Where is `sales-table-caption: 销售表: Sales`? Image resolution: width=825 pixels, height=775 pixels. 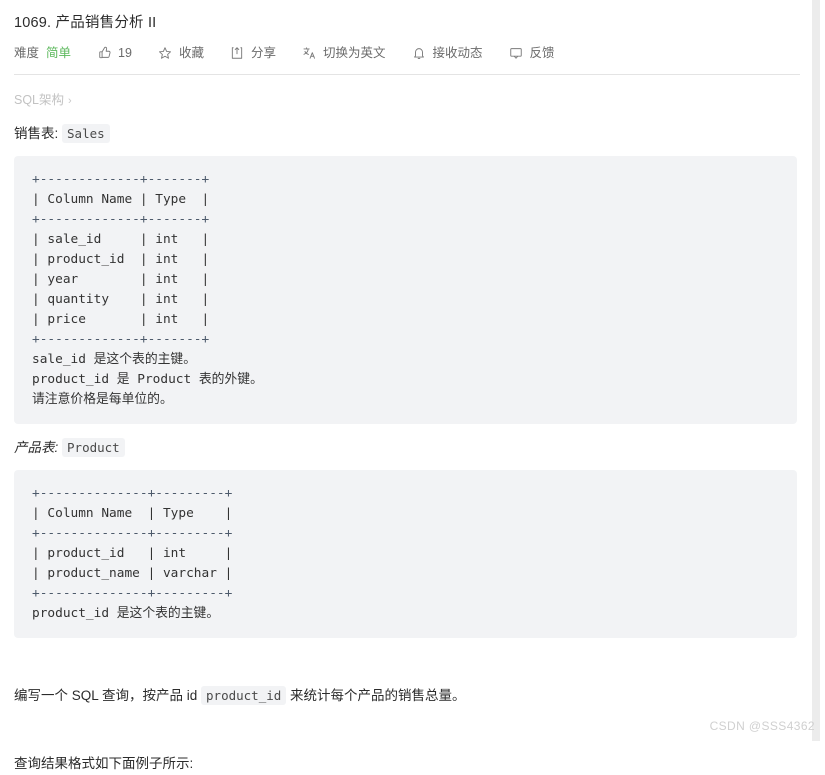
sales-table-caption: 销售表: Sales is located at coordinates (400, 127).